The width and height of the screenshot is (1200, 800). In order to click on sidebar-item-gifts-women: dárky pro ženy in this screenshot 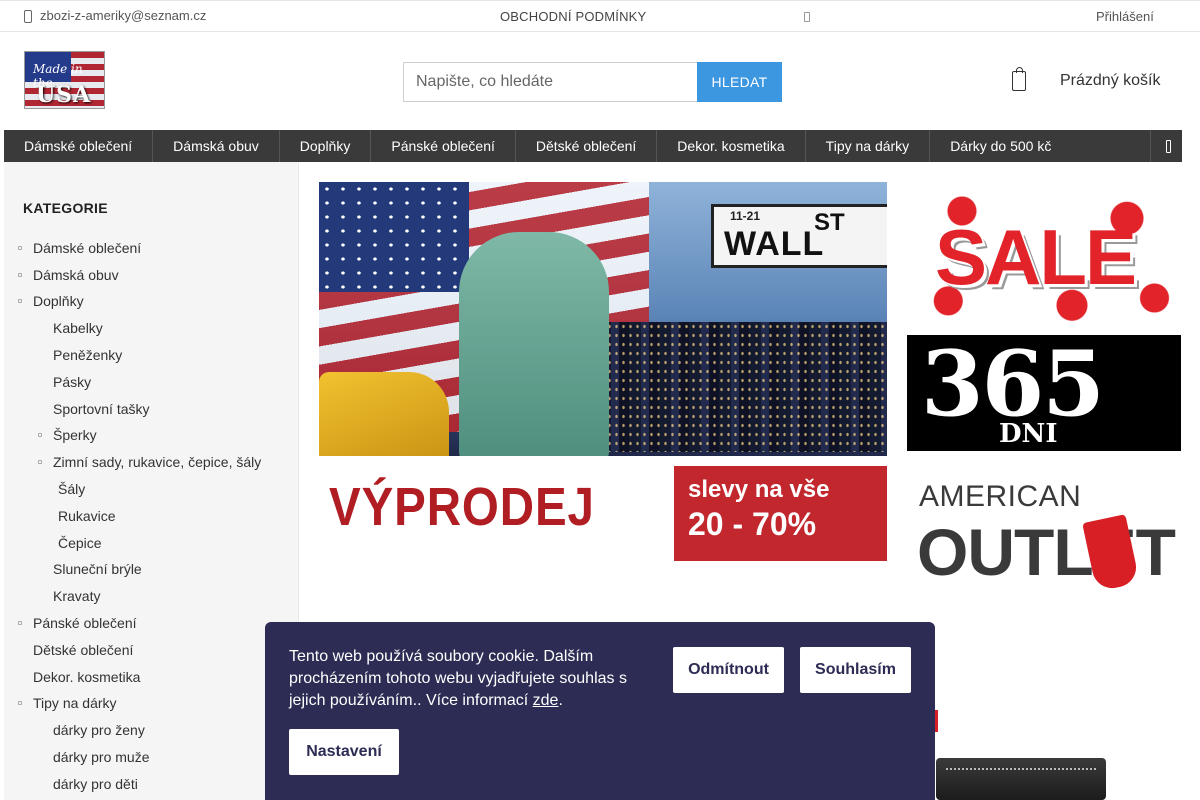, I will do `click(99, 730)`.